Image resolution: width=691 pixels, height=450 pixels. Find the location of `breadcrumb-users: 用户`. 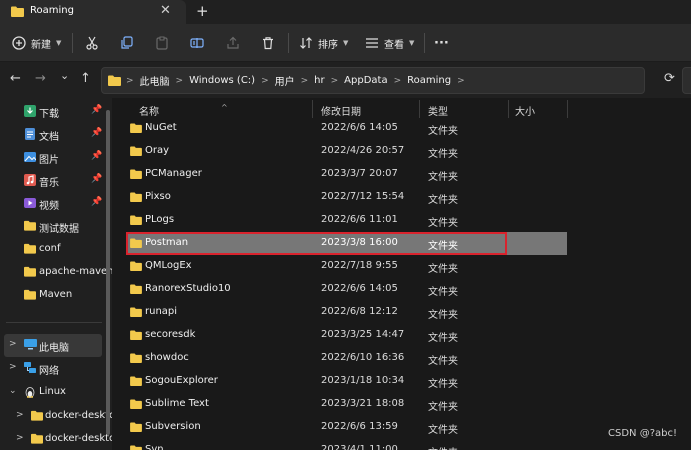

breadcrumb-users: 用户 is located at coordinates (285, 80).